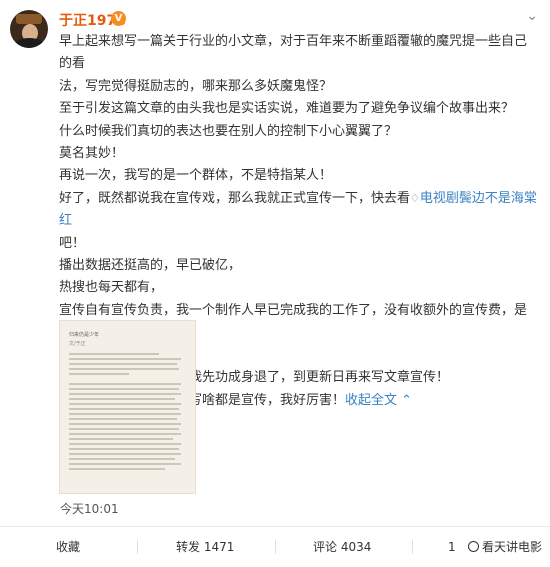 Image resolution: width=550 pixels, height=567 pixels. What do you see at coordinates (92, 154) in the screenshot?
I see `text-line: 莫名其妙！` at bounding box center [92, 154].